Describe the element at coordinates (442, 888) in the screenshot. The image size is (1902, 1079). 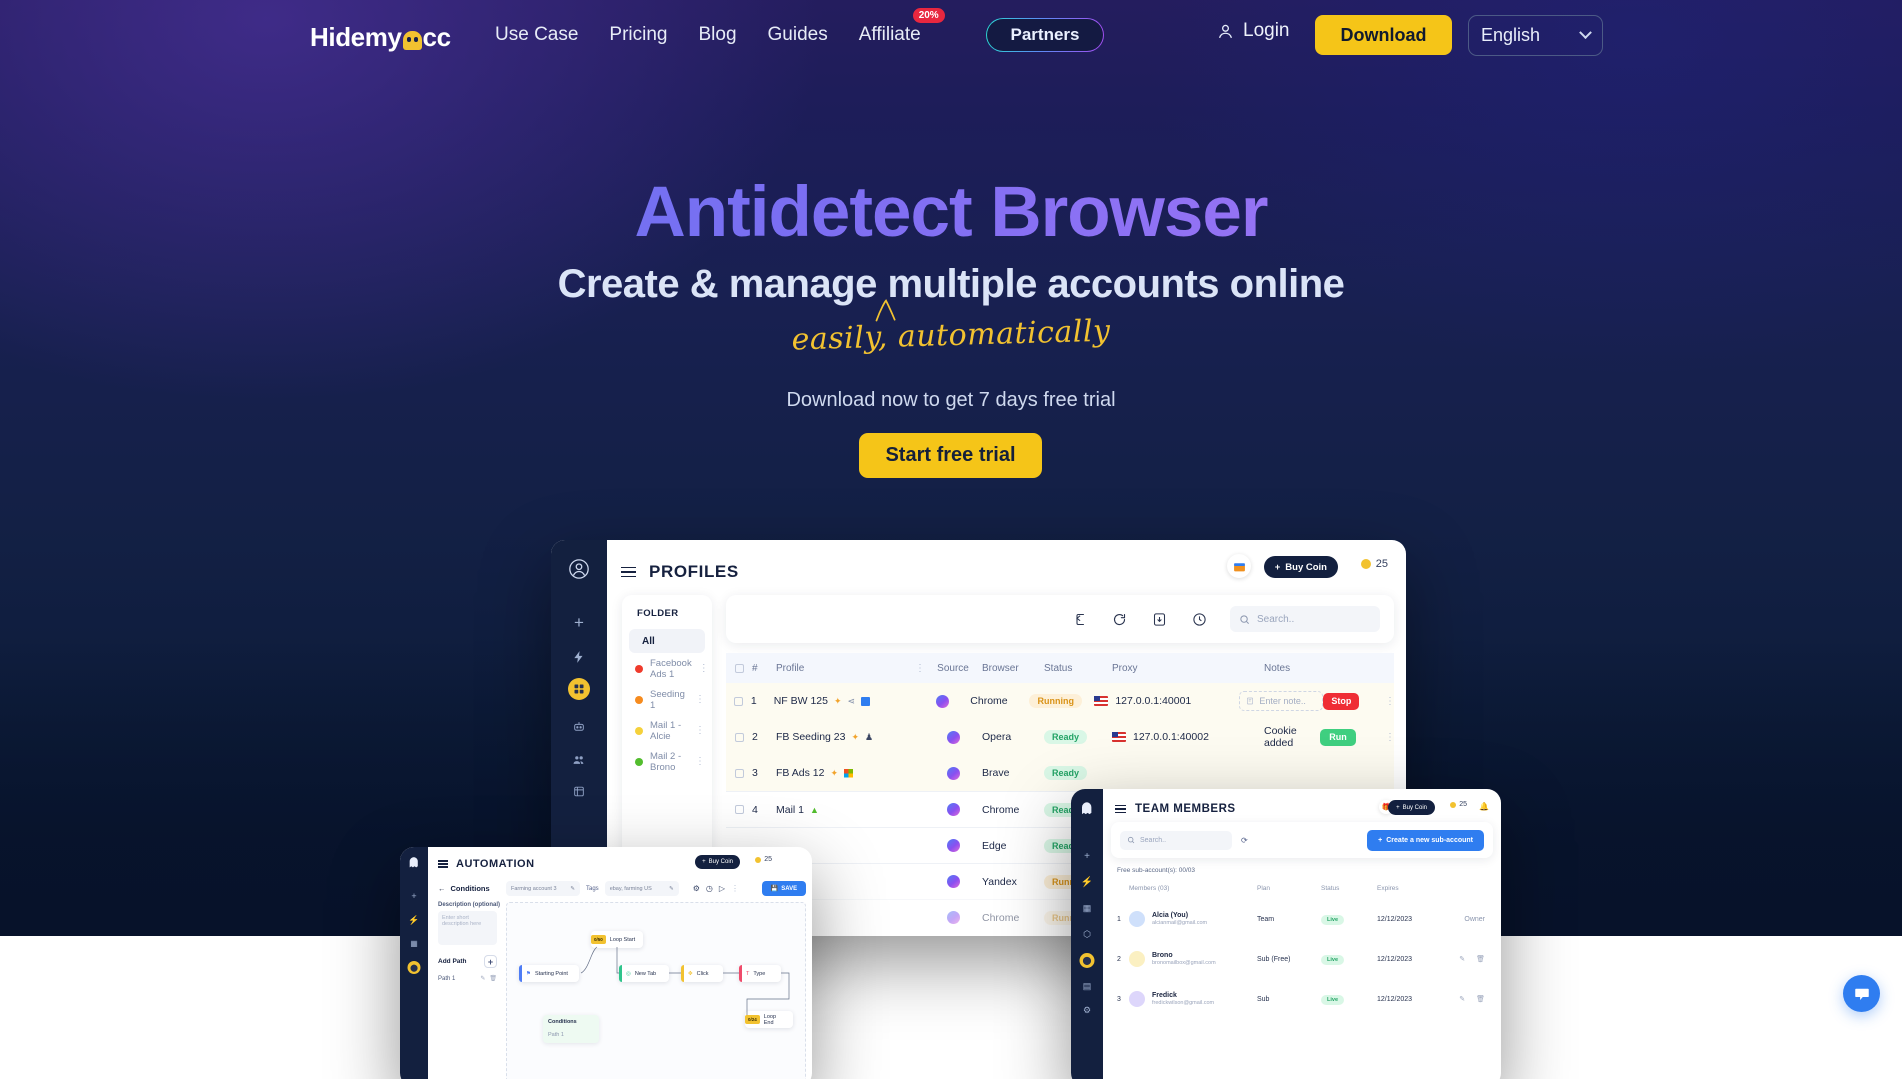
I see `back-arrow-icon: ←` at that location.